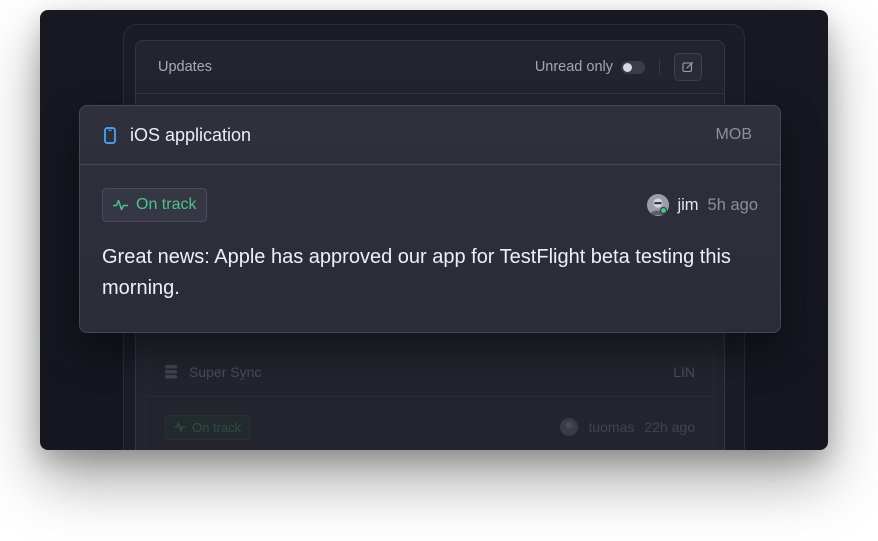  I want to click on faded-project-code: LIN, so click(684, 372).